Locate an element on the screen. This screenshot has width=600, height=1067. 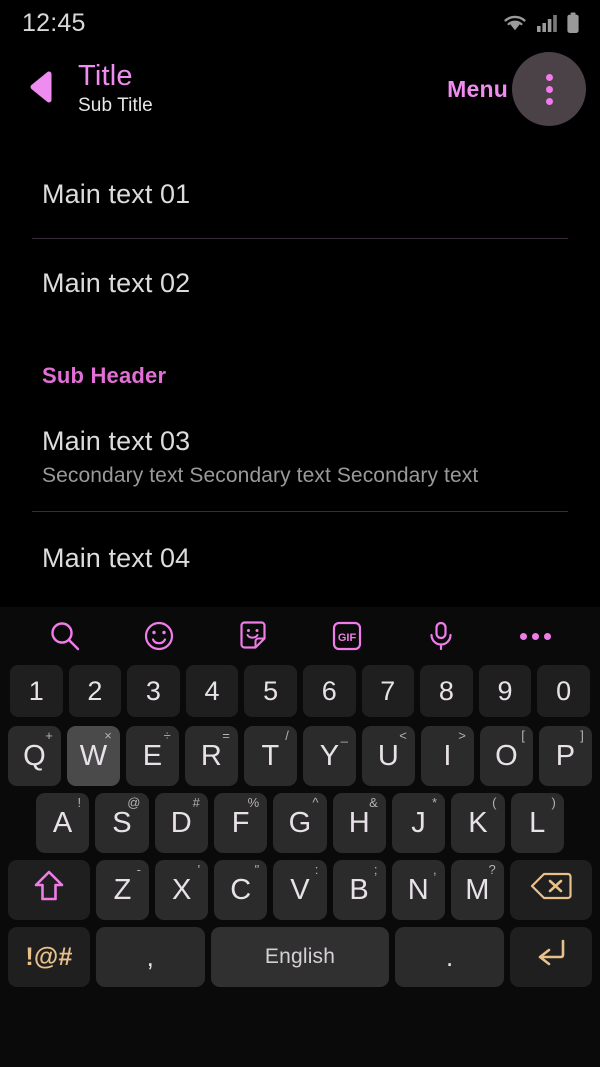
list-item: Main text 02 is located at coordinates (300, 284).